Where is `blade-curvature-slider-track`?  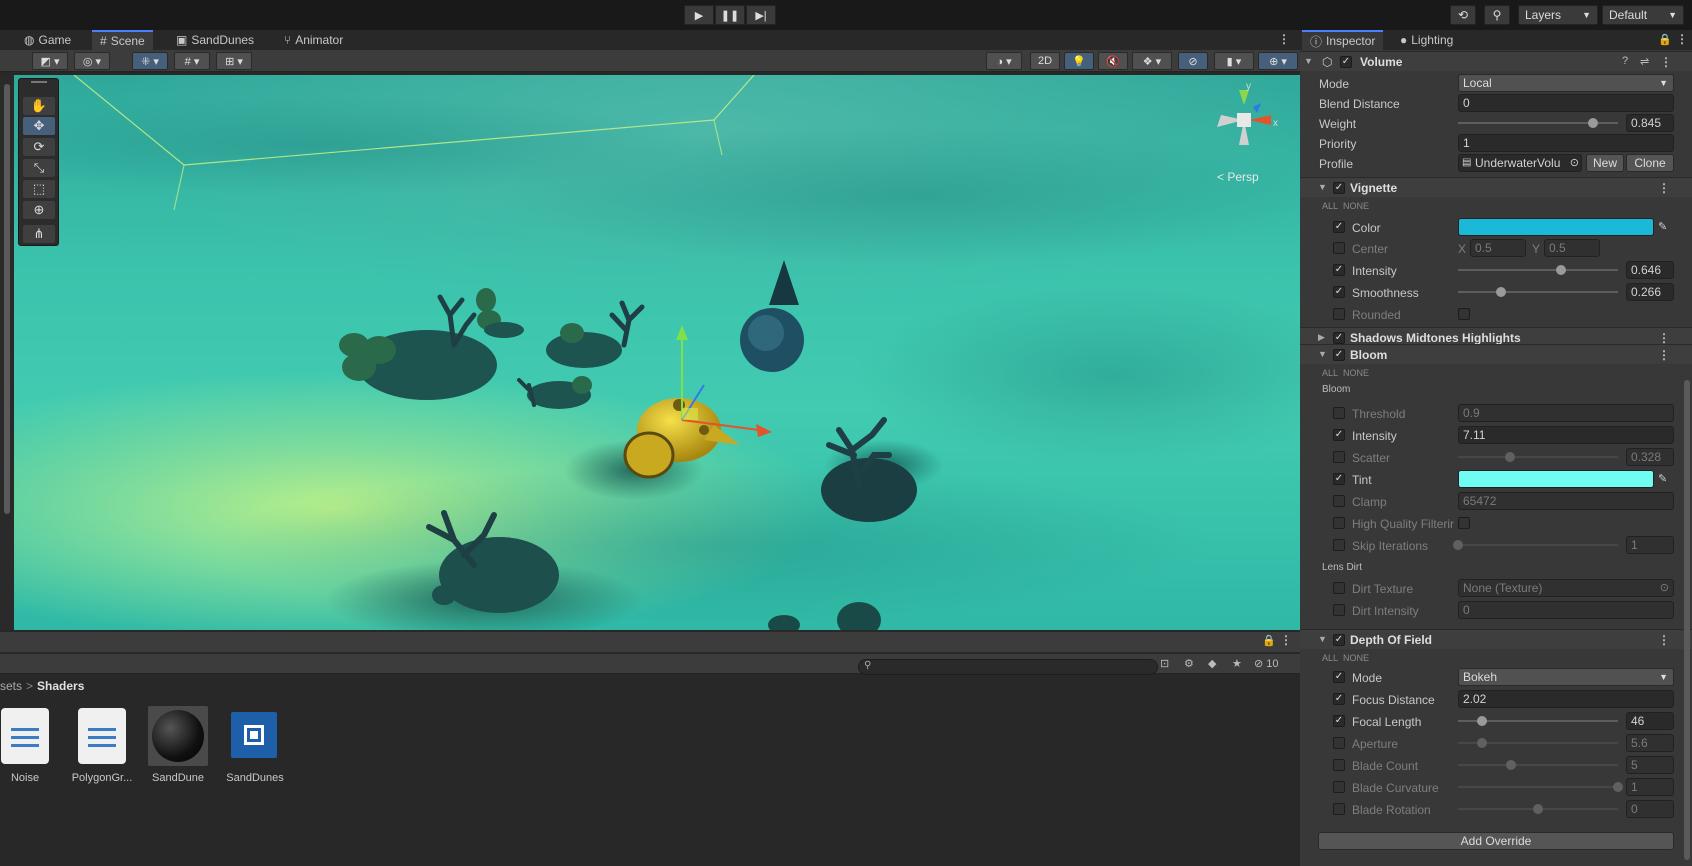
blade-curvature-slider-track is located at coordinates (1538, 787).